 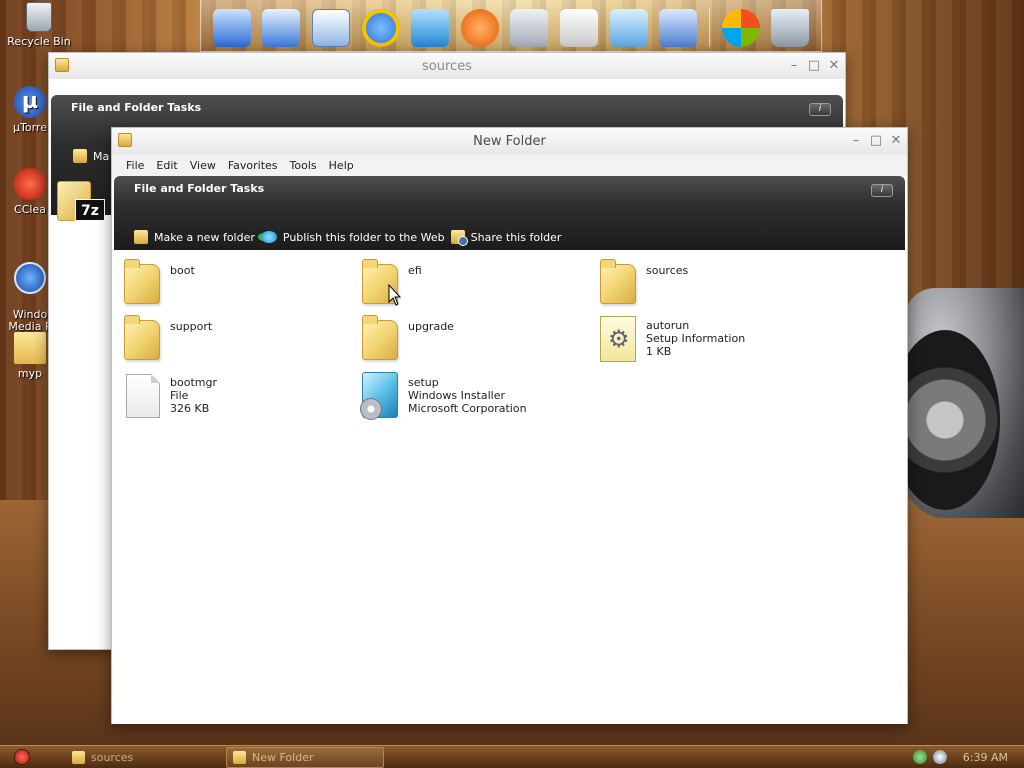 I want to click on menu-tools: Tools, so click(x=303, y=165).